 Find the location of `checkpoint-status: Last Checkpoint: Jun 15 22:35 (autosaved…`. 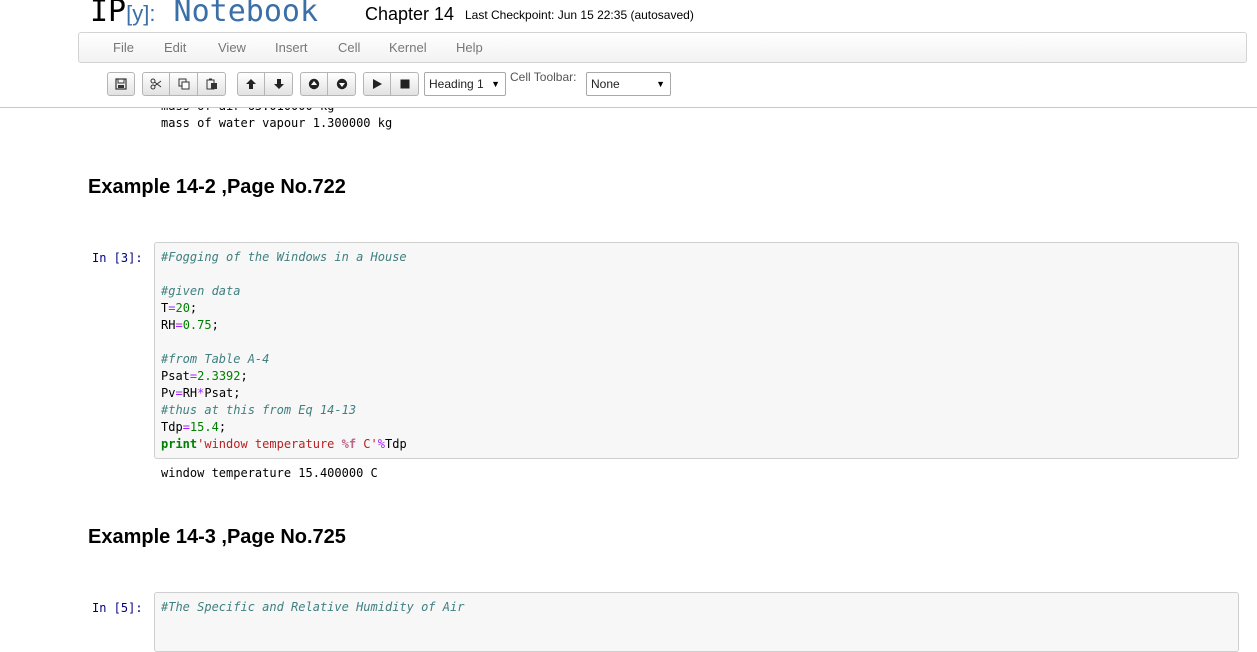

checkpoint-status: Last Checkpoint: Jun 15 22:35 (autosaved… is located at coordinates (579, 15).